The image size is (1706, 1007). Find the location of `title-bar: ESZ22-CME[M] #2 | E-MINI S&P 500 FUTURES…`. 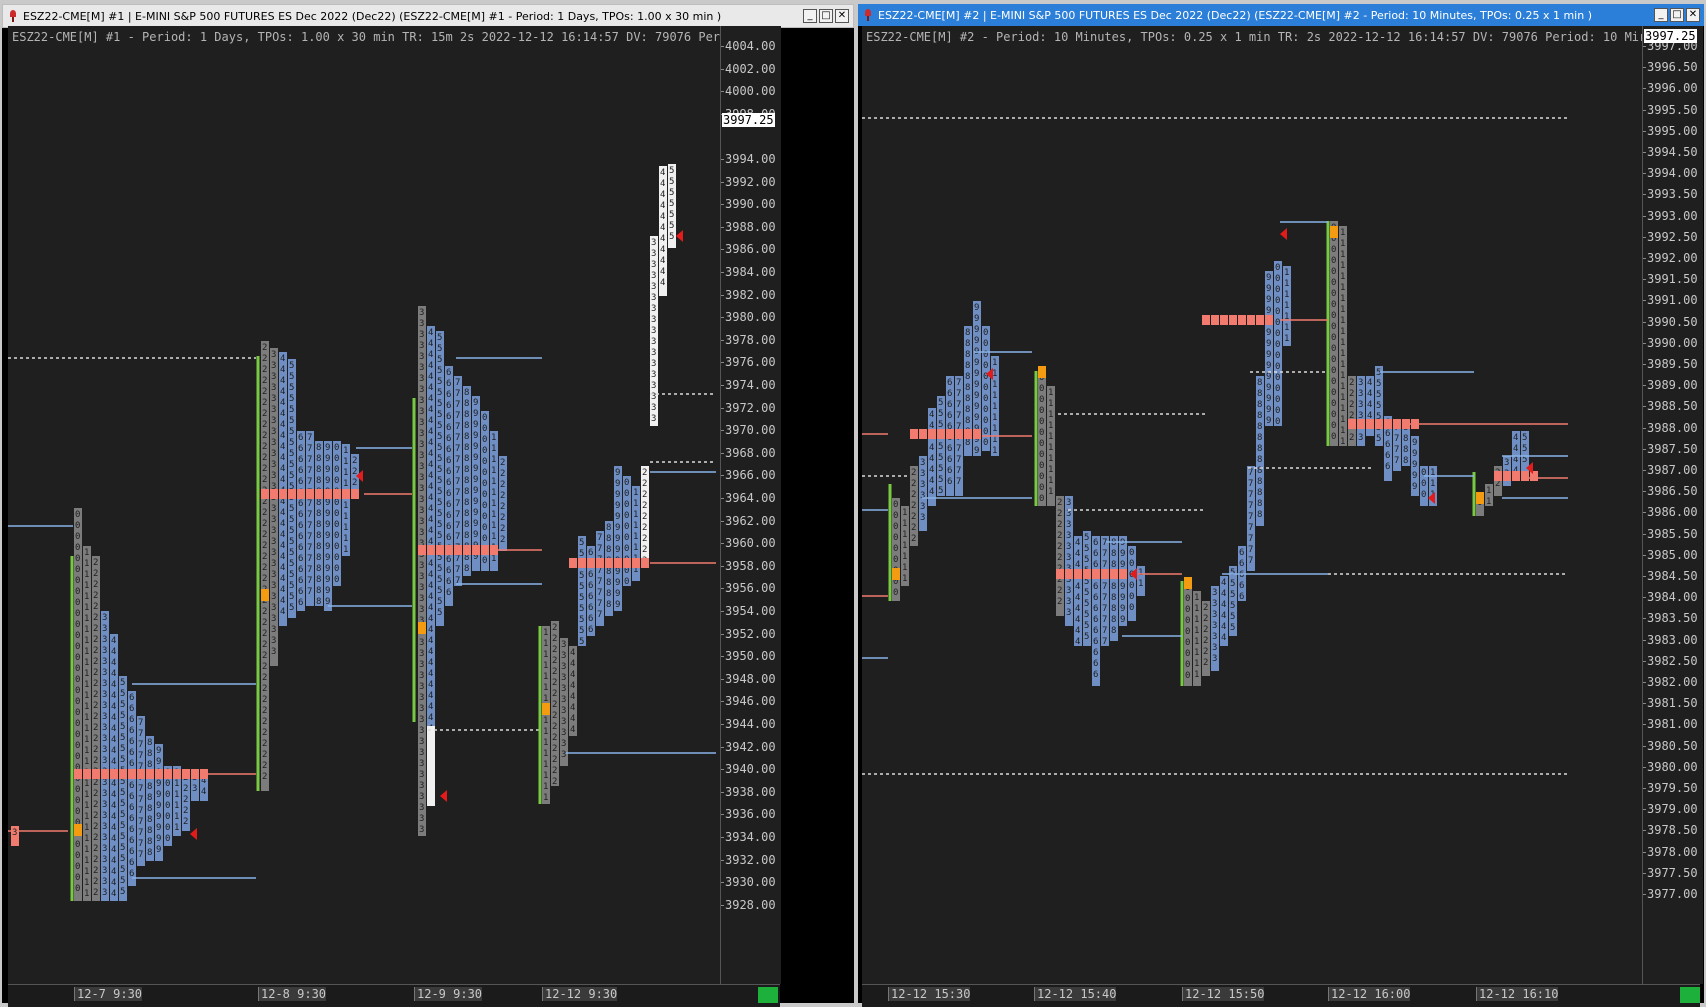

title-bar: ESZ22-CME[M] #2 | E-MINI S&P 500 FUTURES… is located at coordinates (1281, 15).